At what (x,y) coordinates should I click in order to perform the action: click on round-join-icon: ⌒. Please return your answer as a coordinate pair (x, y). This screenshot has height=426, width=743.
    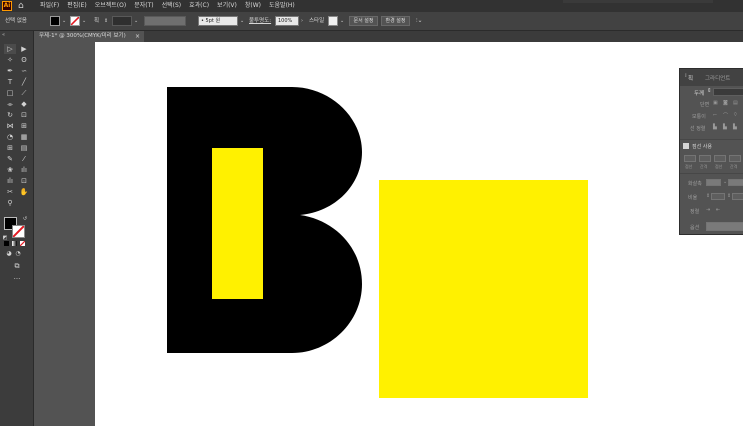
    Looking at the image, I should click on (725, 115).